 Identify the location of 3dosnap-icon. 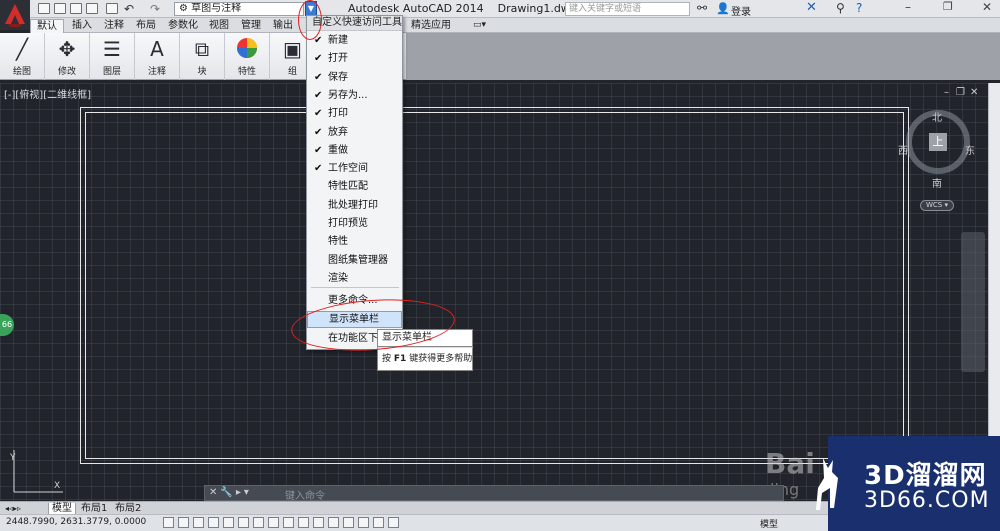
(258, 522).